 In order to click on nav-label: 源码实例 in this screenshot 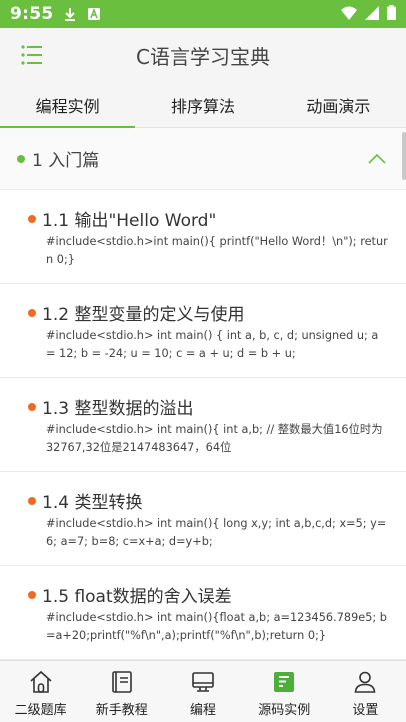, I will do `click(284, 710)`.